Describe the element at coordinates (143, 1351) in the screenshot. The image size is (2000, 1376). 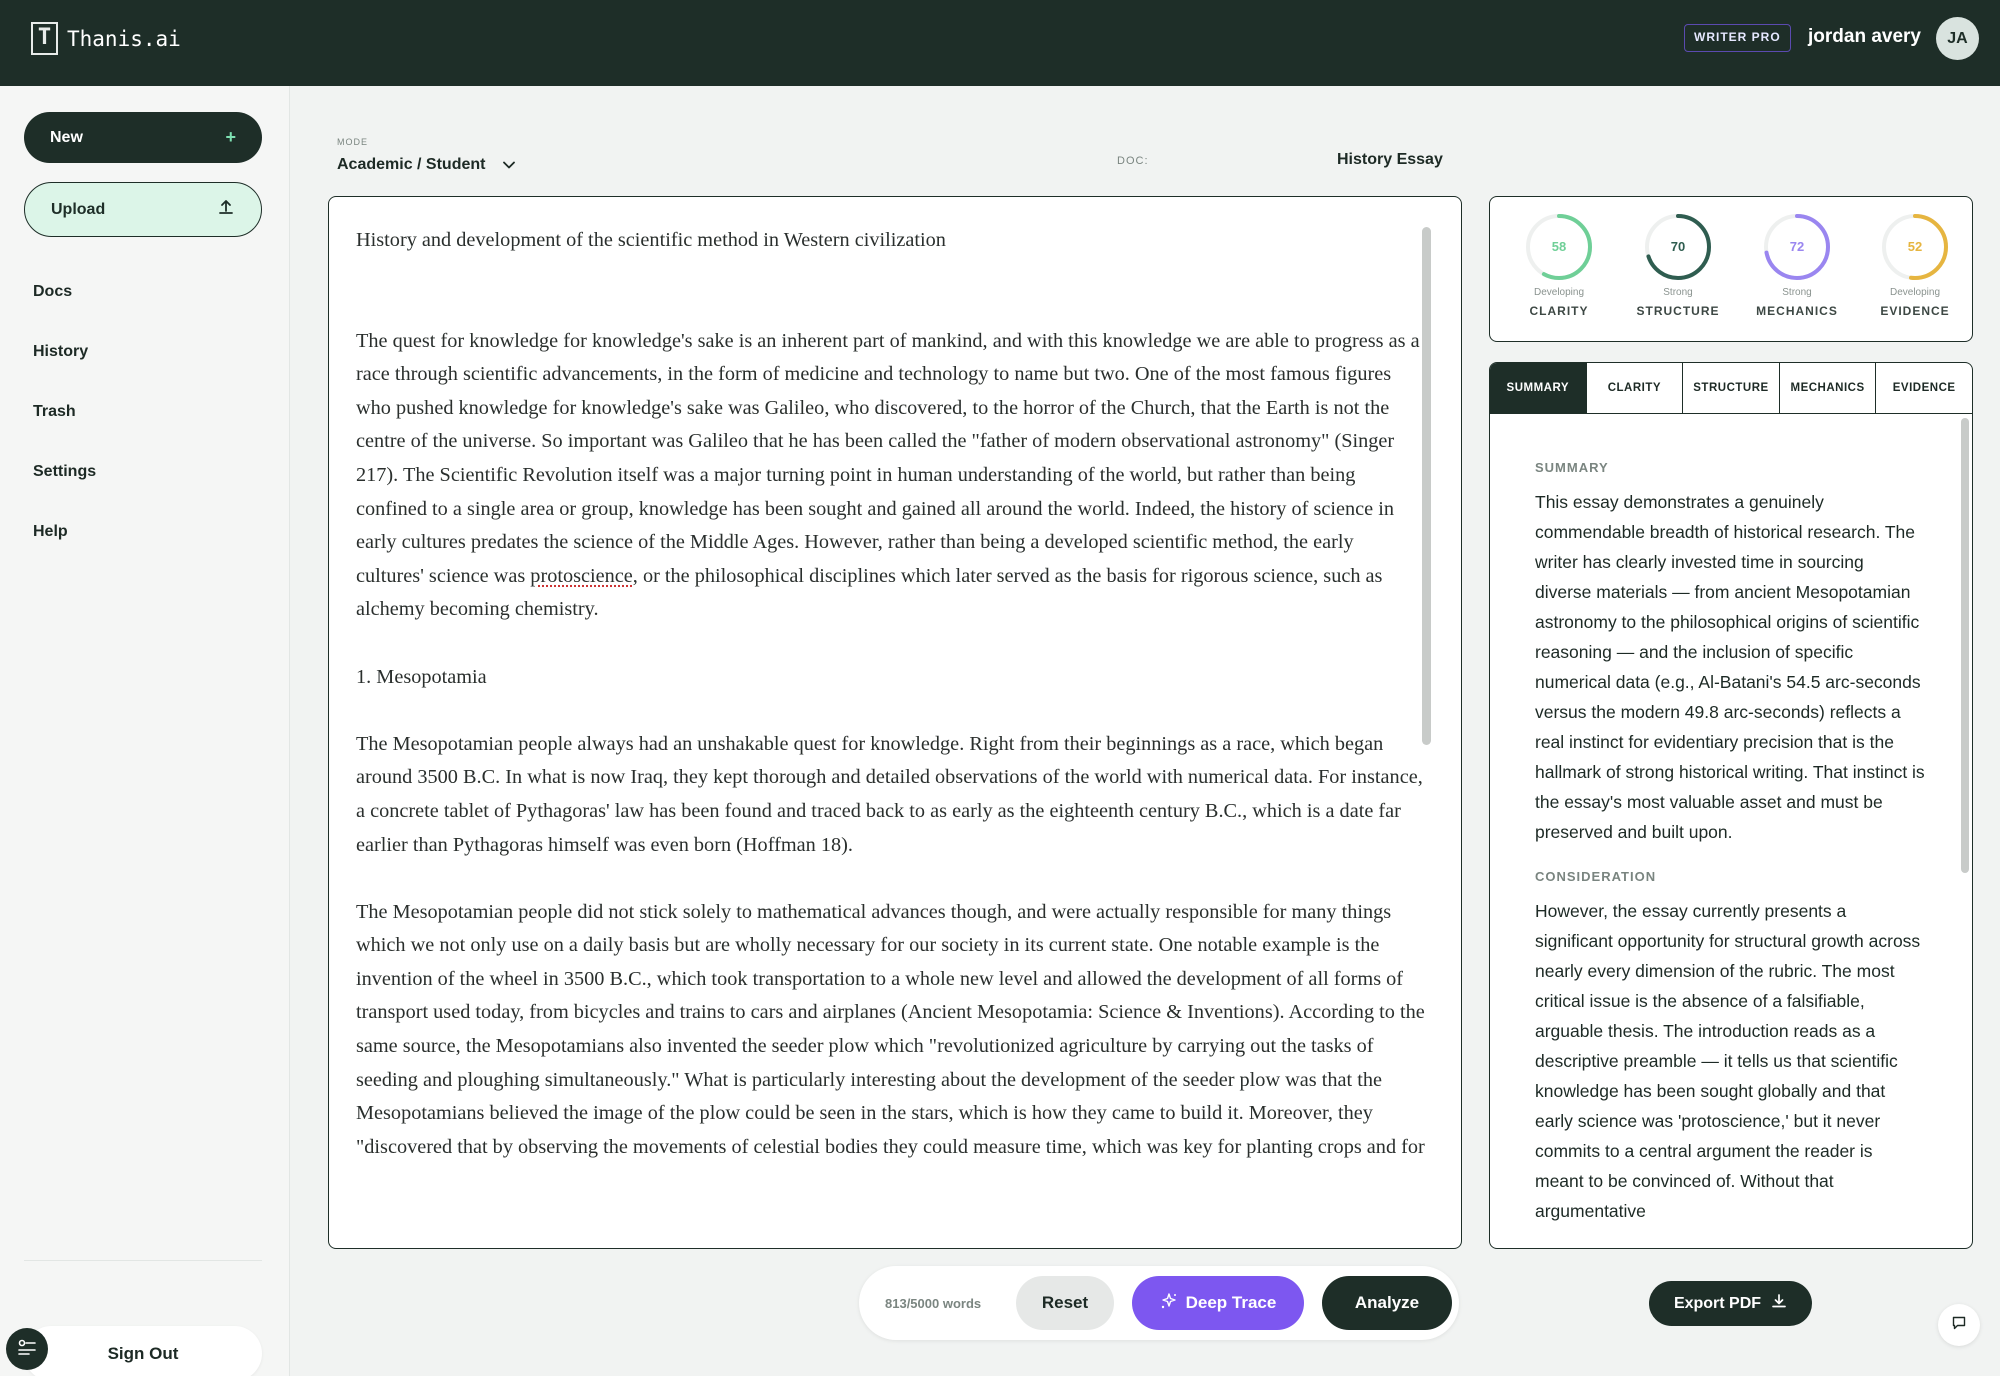
I see `sign-out-button: Sign Out` at that location.